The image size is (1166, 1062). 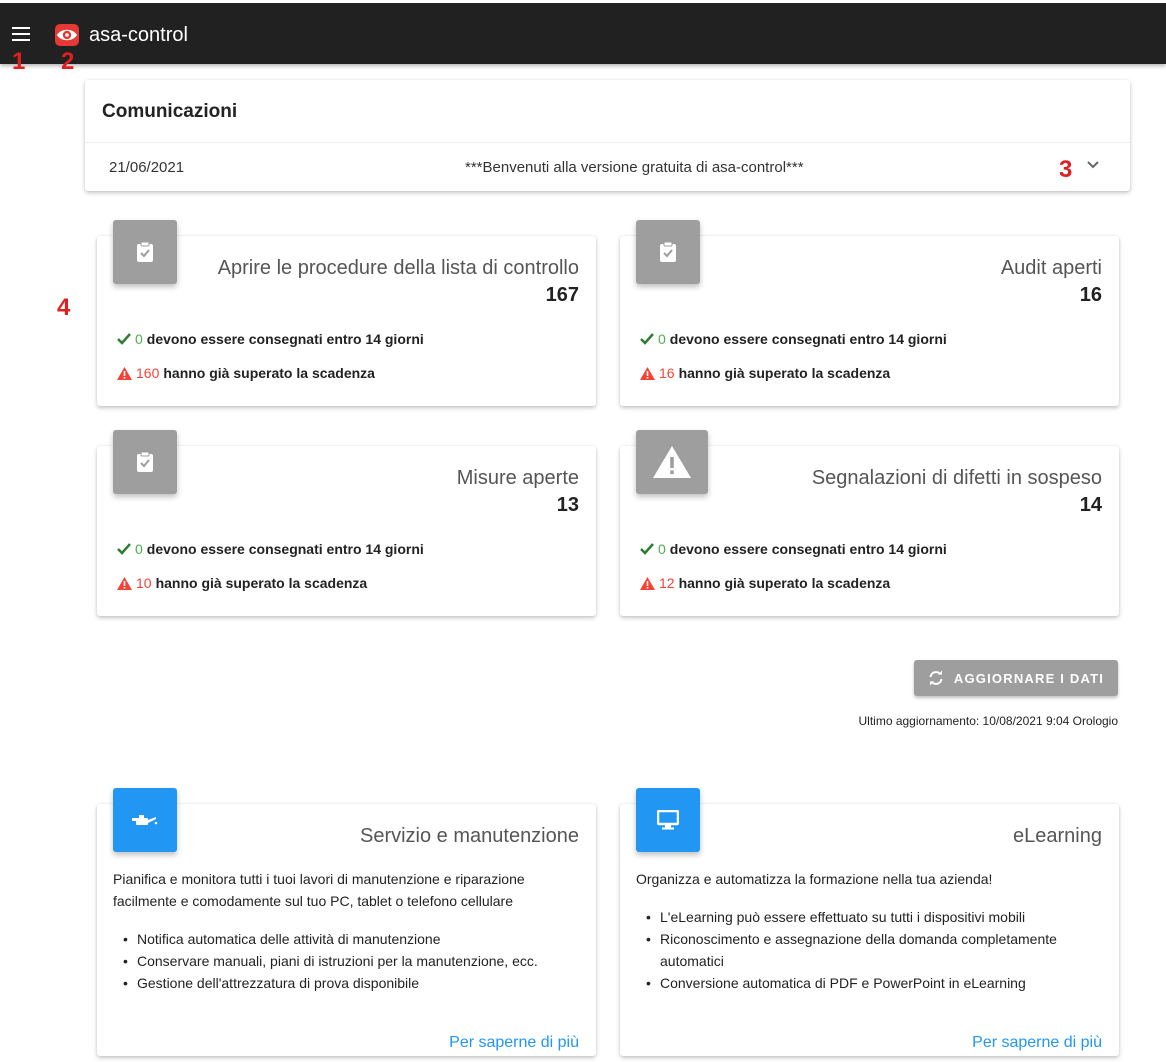 What do you see at coordinates (1051, 268) in the screenshot?
I see `stat-title: Audit aperti` at bounding box center [1051, 268].